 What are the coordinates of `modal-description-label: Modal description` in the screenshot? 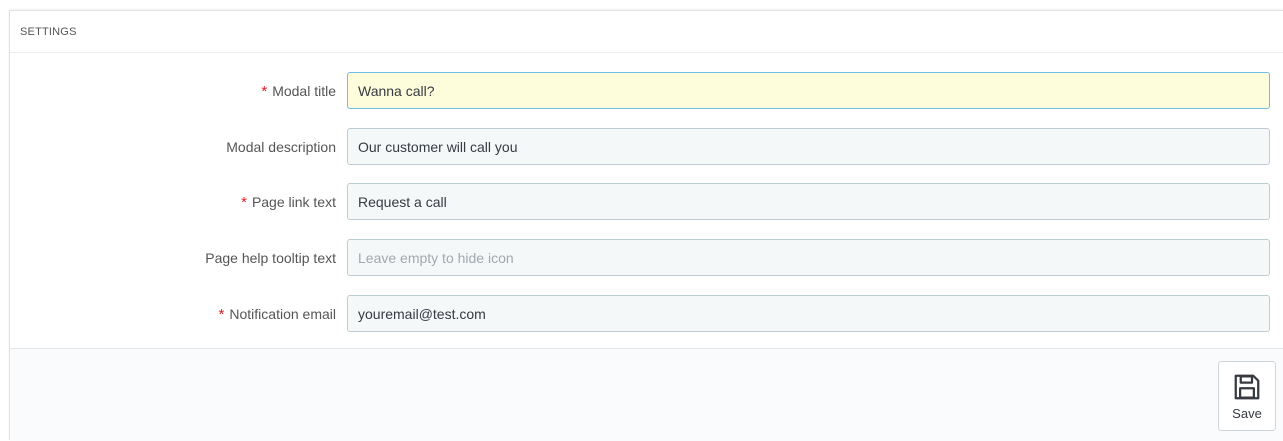 It's located at (281, 147).